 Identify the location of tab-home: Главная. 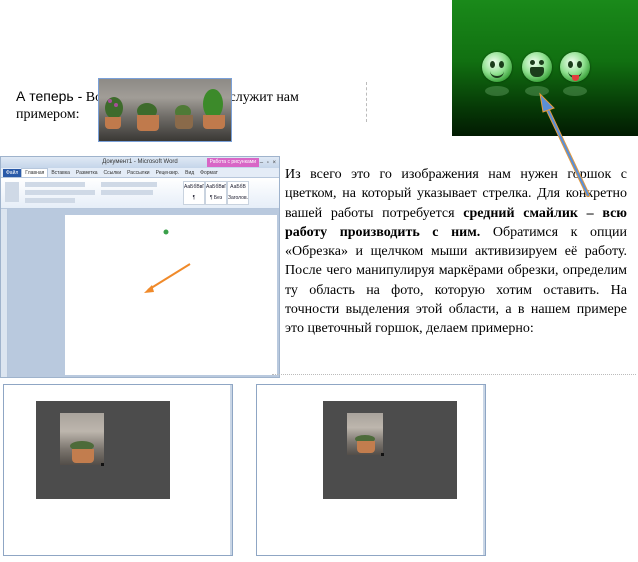
(35, 172).